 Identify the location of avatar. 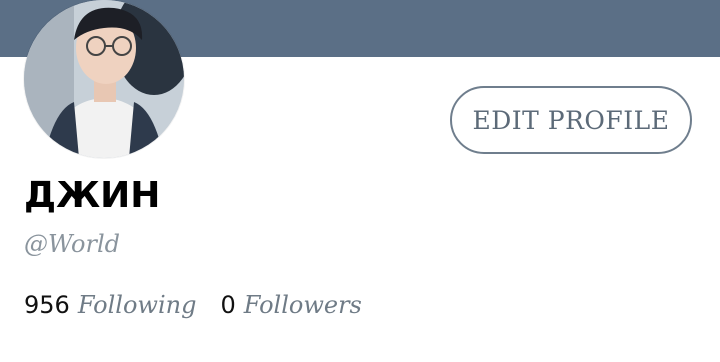
(104, 79).